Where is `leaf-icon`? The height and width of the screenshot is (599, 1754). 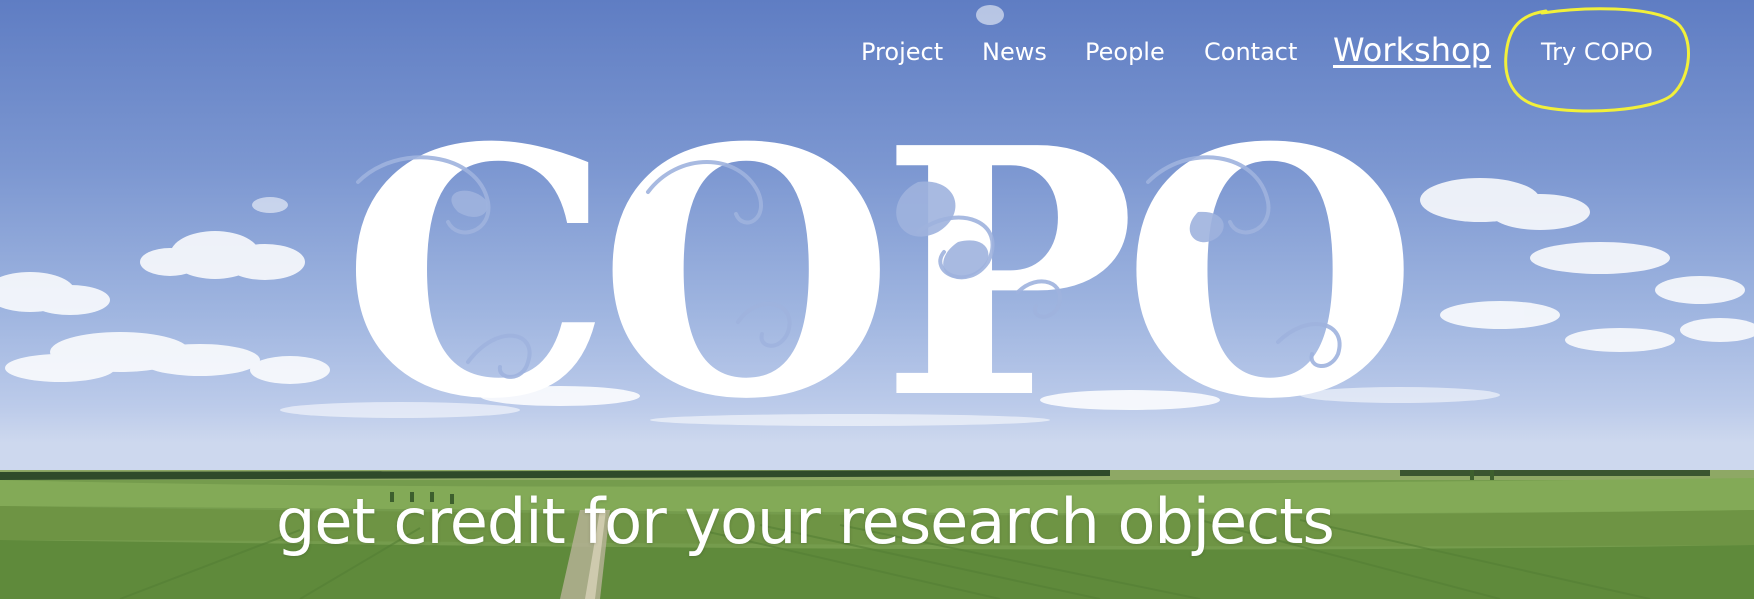
leaf-icon is located at coordinates (837, 230).